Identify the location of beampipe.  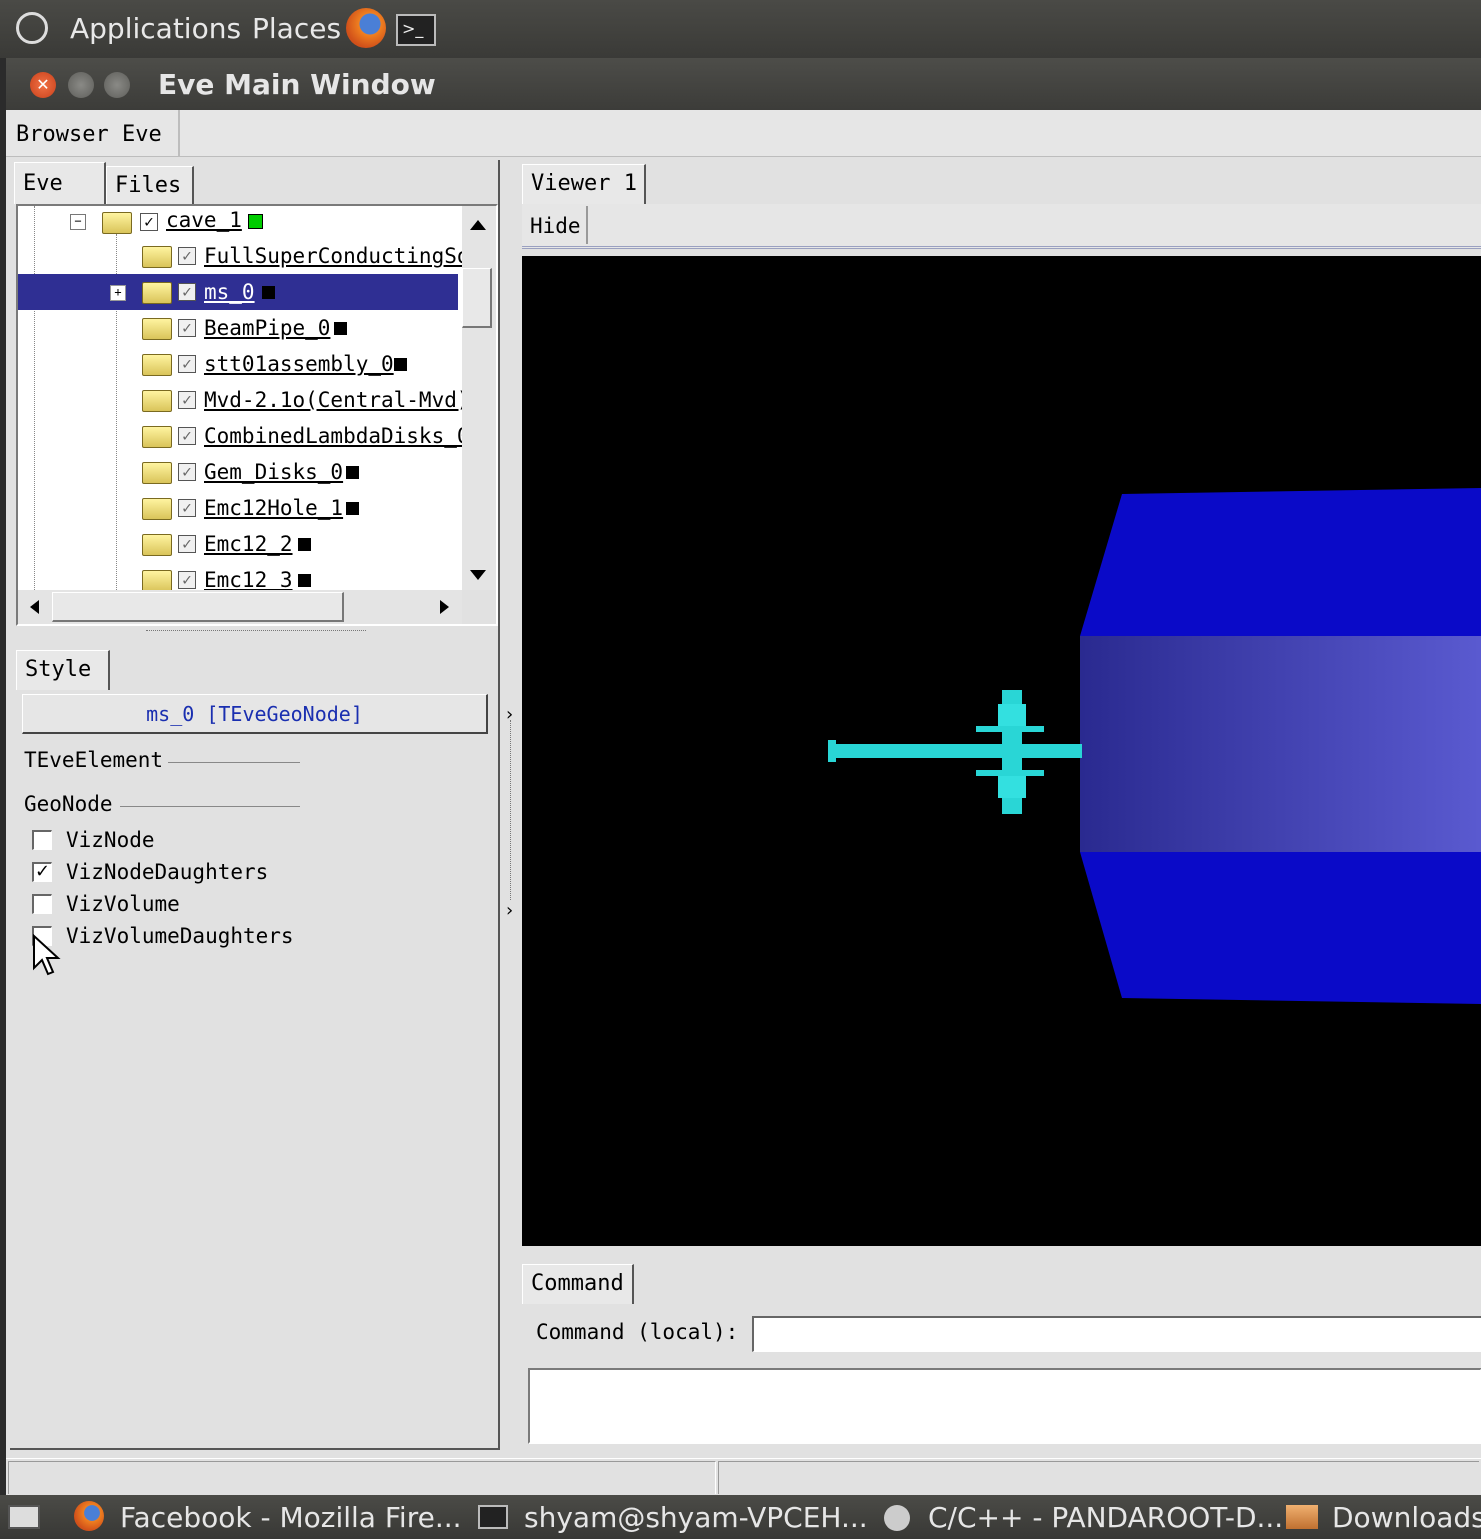
(957, 751).